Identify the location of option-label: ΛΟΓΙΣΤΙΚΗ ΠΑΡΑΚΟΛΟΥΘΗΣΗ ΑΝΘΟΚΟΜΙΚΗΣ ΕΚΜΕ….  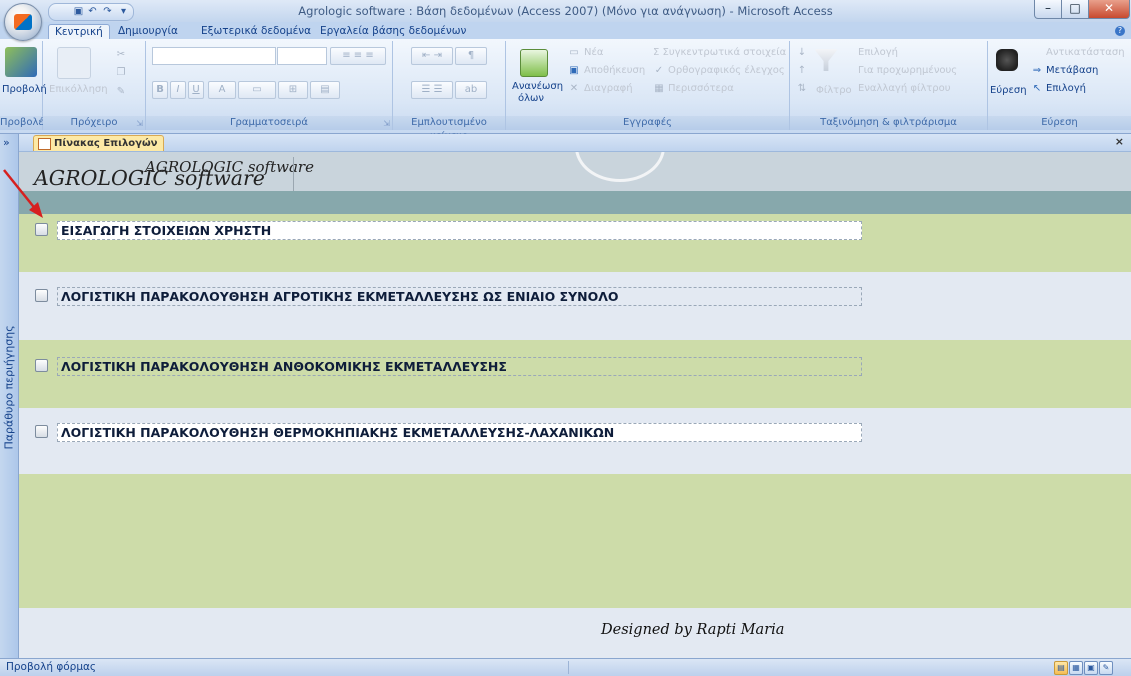
(459, 366).